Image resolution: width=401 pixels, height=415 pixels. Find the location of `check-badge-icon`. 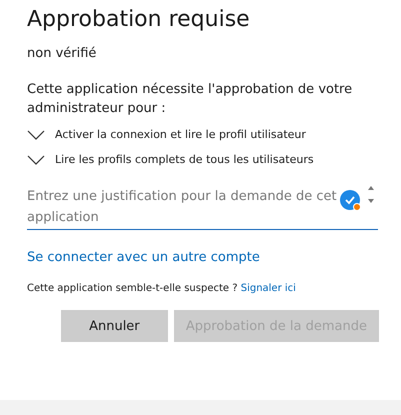

check-badge-icon is located at coordinates (351, 201).